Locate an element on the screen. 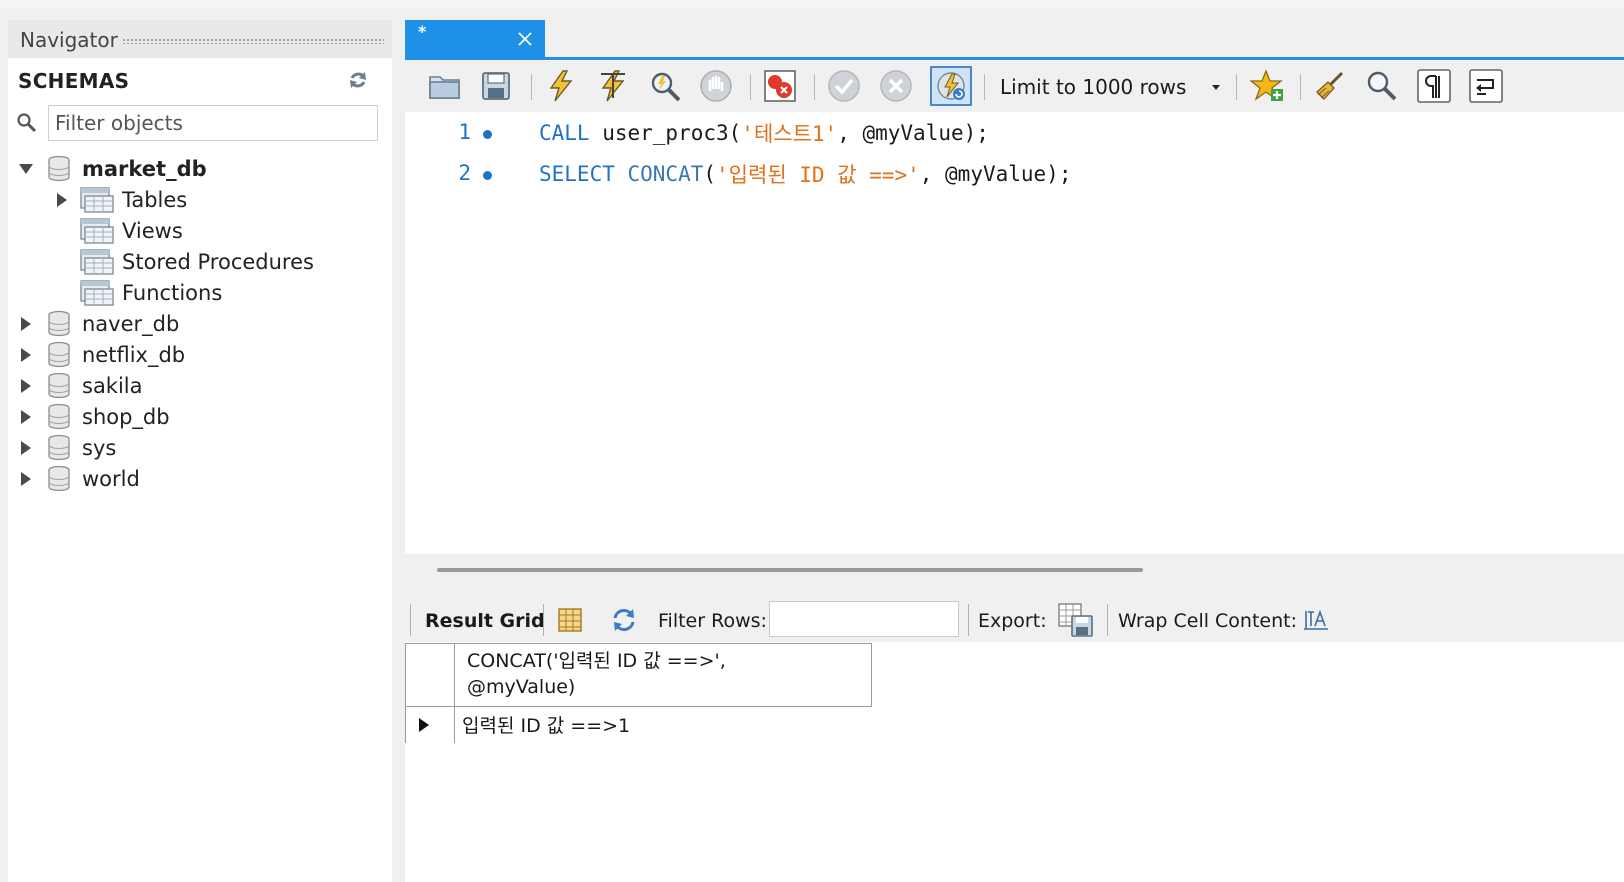  grid-corner-cell is located at coordinates (430, 675).